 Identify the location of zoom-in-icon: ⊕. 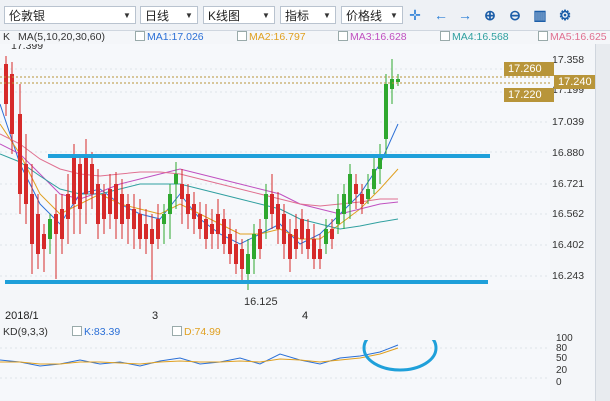
(490, 15).